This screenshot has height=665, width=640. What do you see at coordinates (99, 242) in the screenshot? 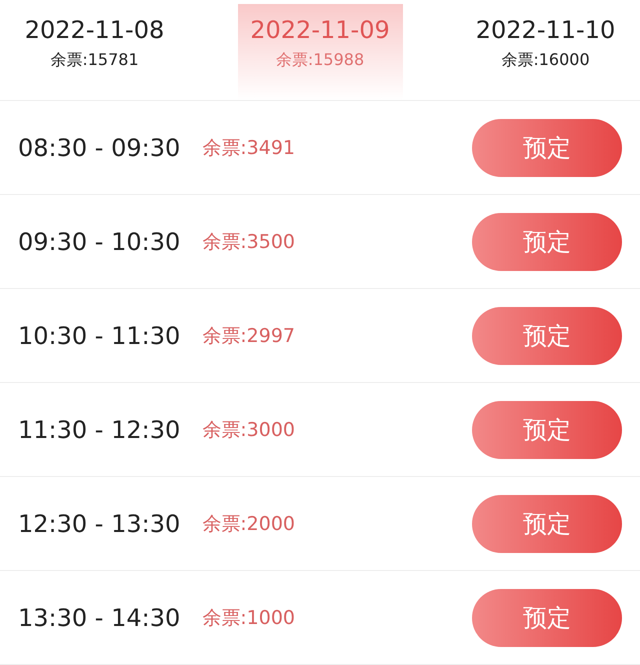
I see `time-range: 09:30 - 10:30` at bounding box center [99, 242].